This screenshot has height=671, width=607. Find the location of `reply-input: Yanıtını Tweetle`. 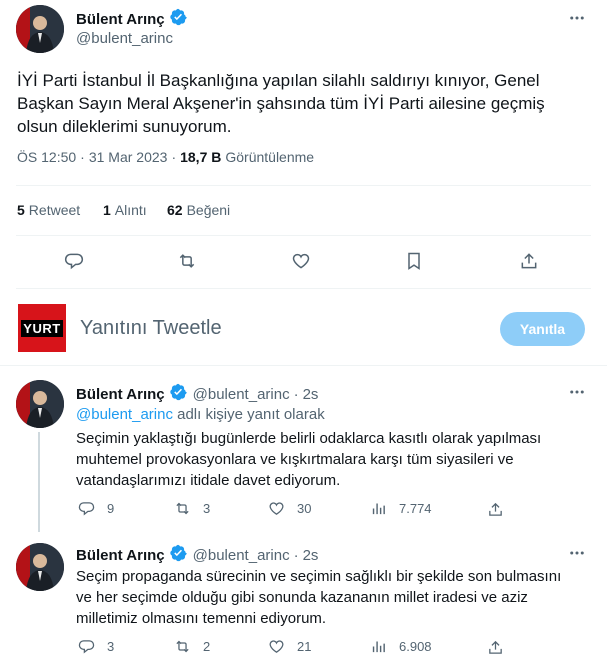

reply-input: Yanıtını Tweetle is located at coordinates (151, 328).